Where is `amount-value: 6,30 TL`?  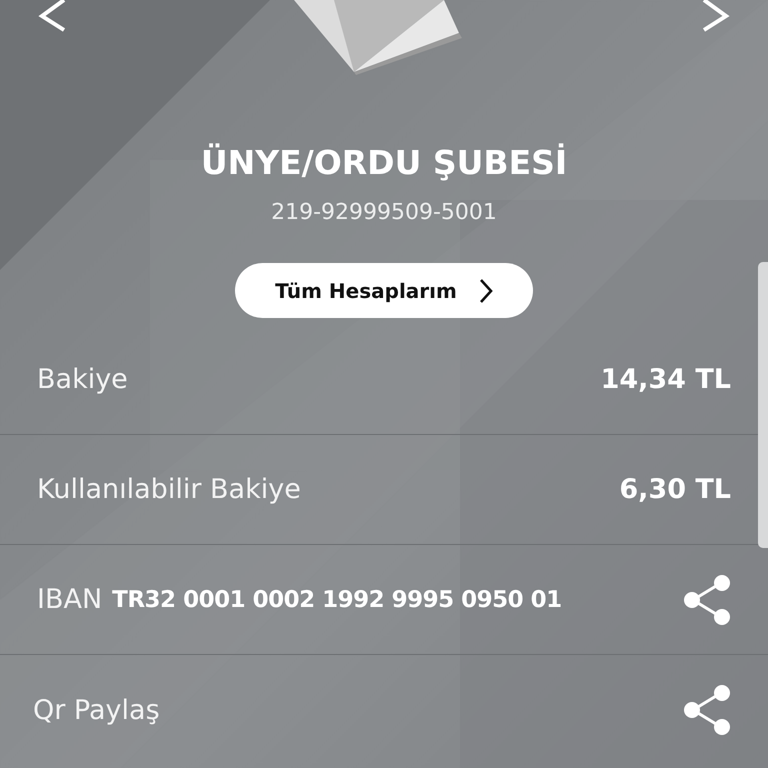
amount-value: 6,30 TL is located at coordinates (675, 489).